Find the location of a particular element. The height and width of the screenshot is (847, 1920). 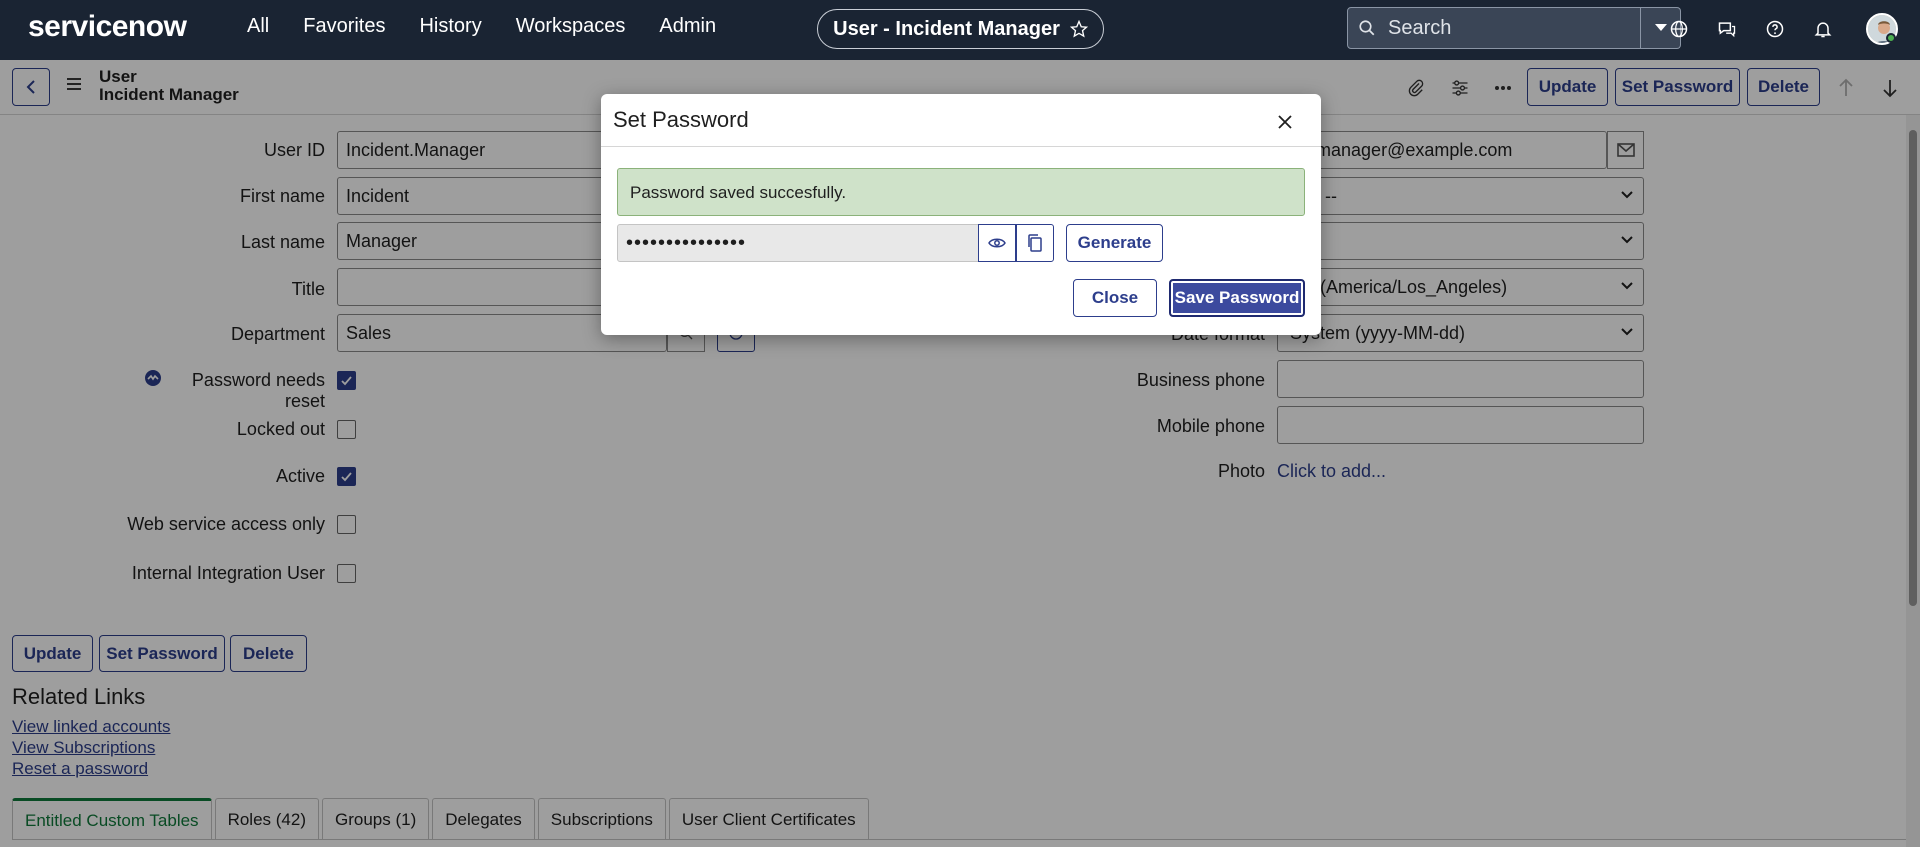

success-message: Password saved succesfully. is located at coordinates (961, 192).